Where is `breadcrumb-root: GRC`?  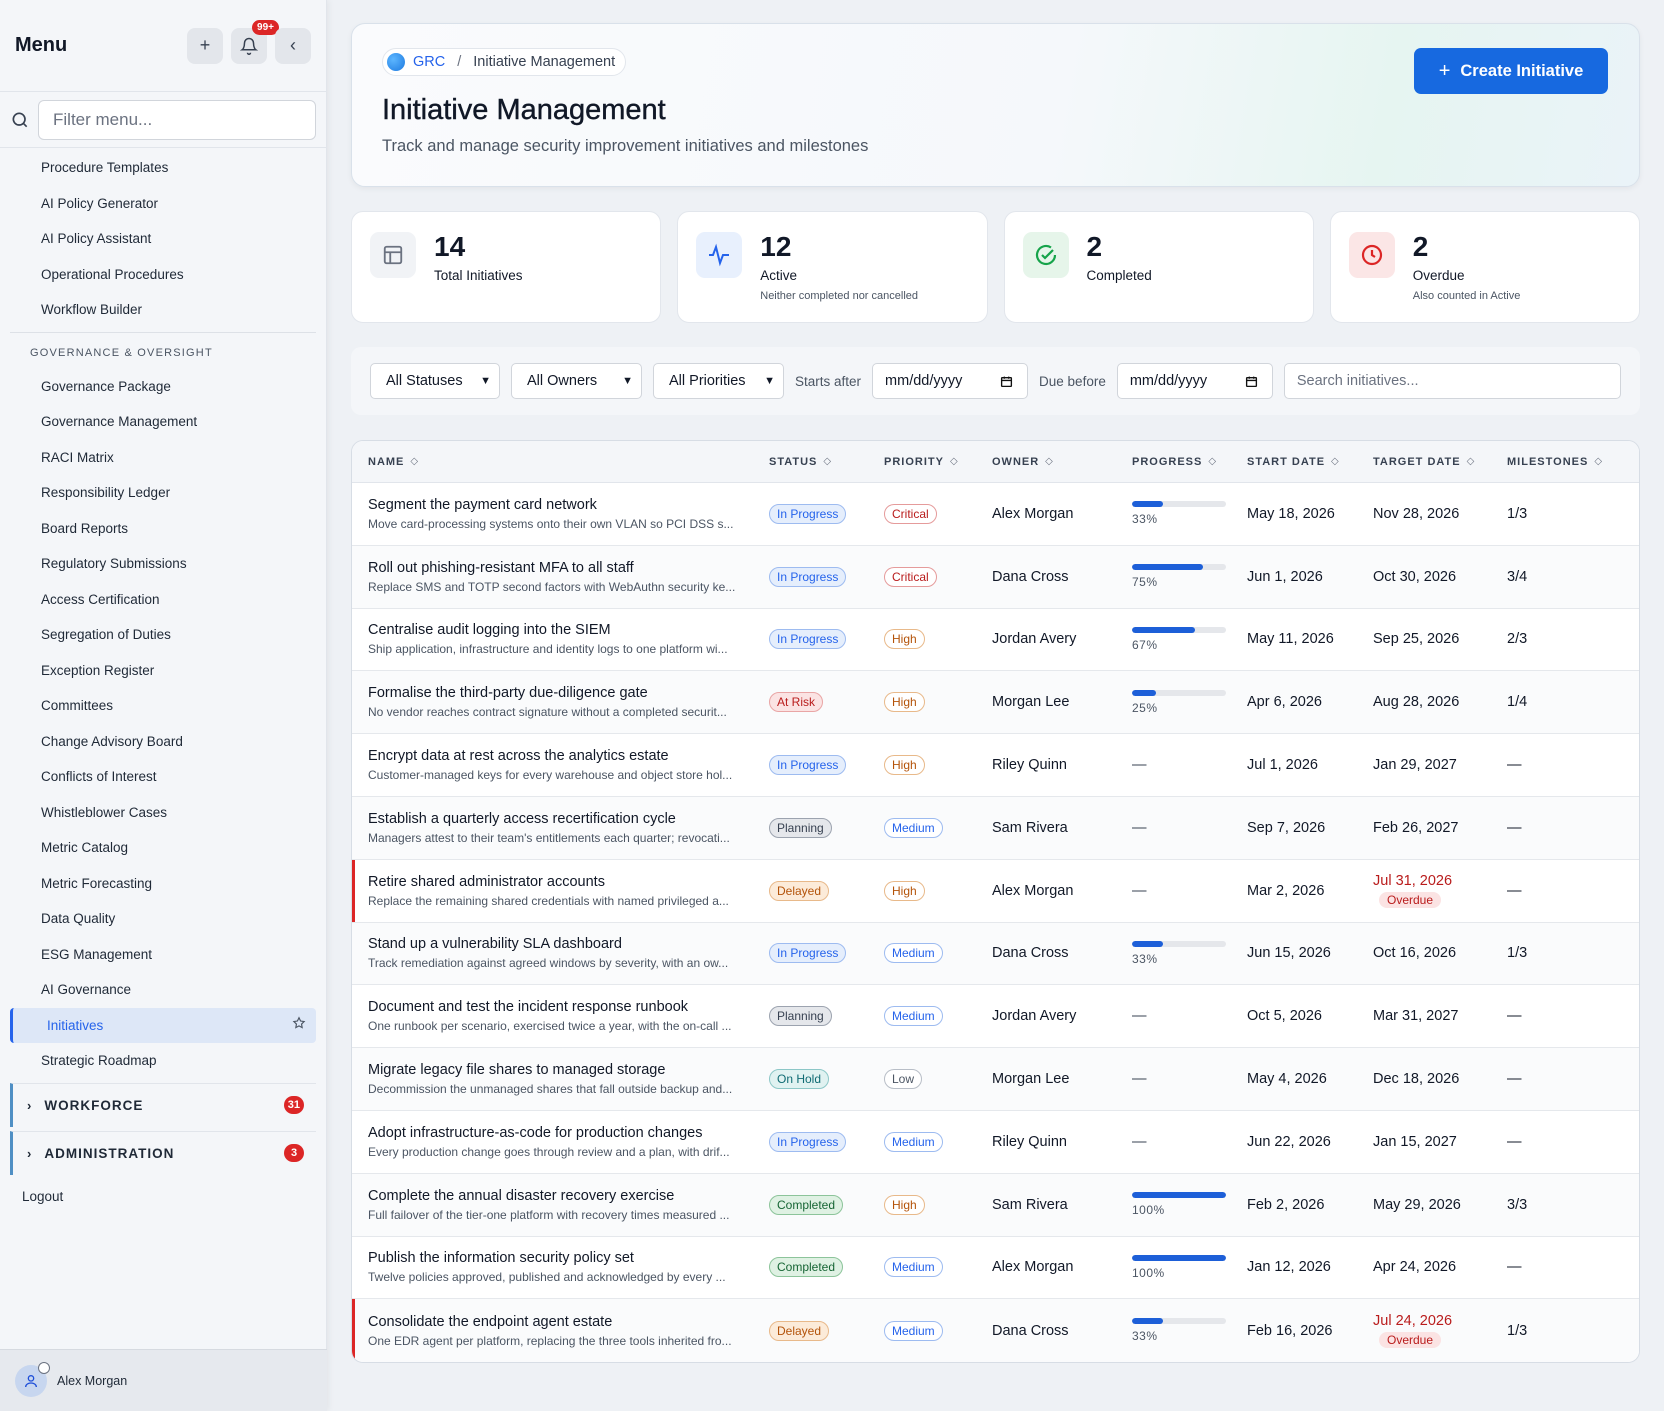 breadcrumb-root: GRC is located at coordinates (429, 62).